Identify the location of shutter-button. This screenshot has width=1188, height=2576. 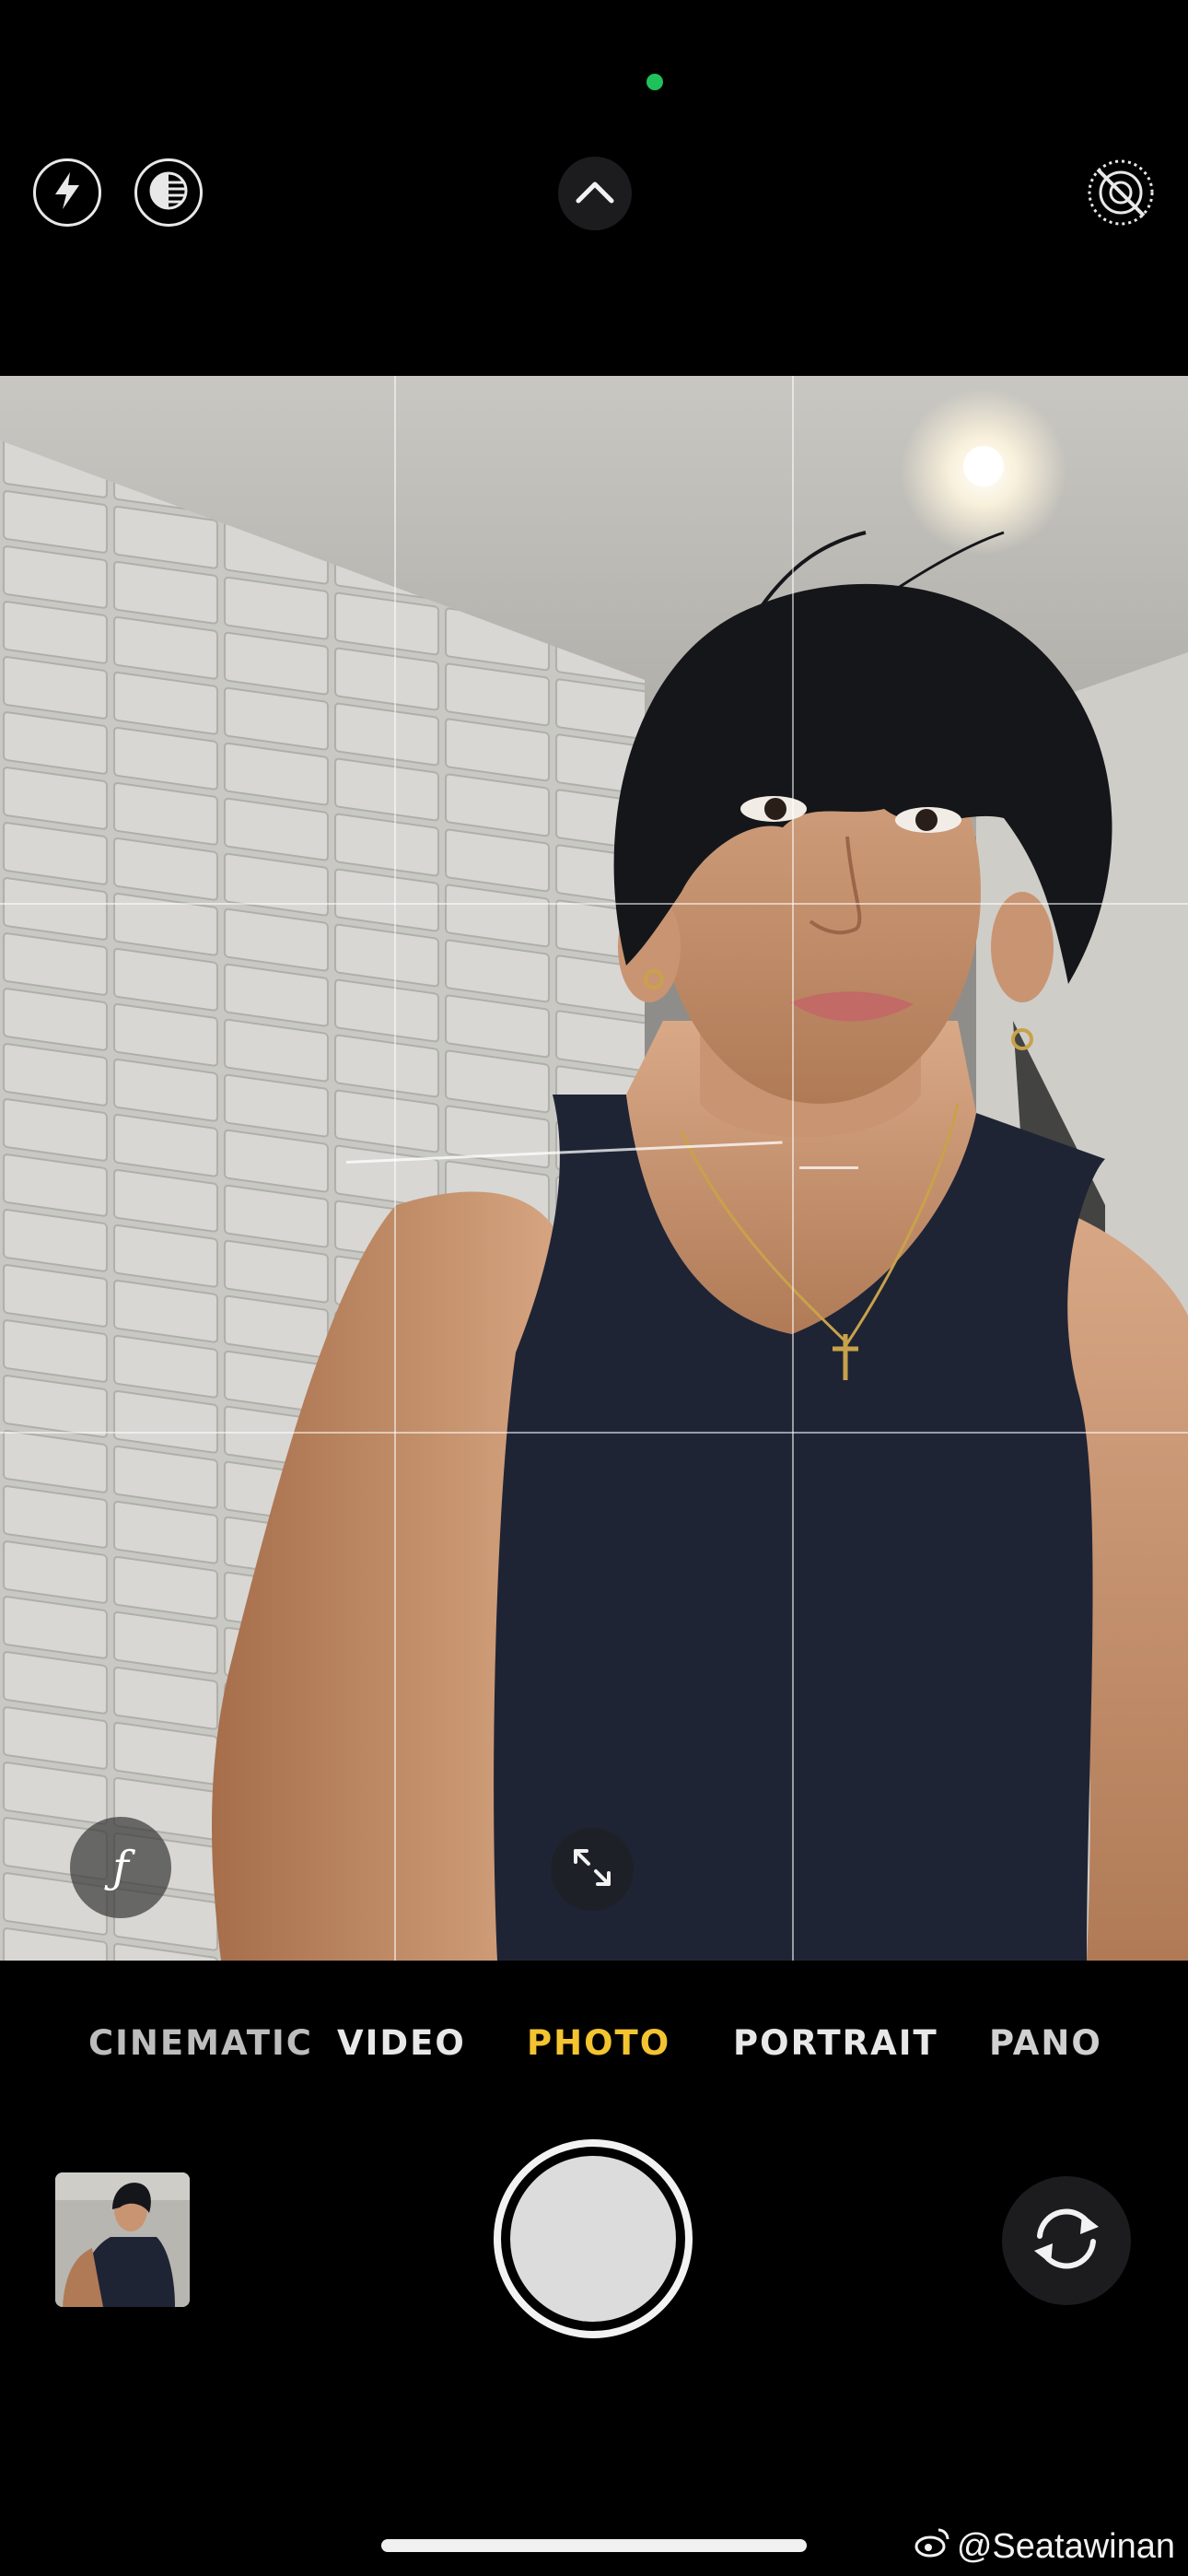
(593, 2238).